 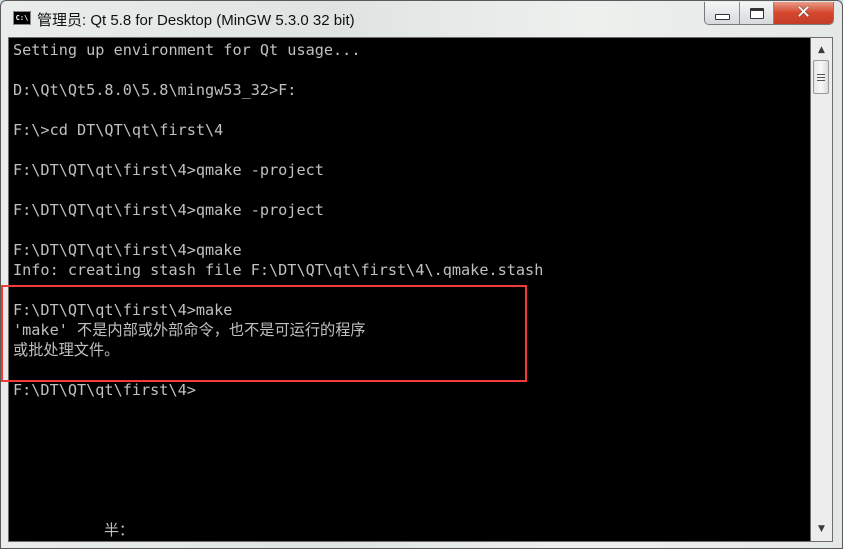 I want to click on scroll-thumb, so click(x=821, y=77).